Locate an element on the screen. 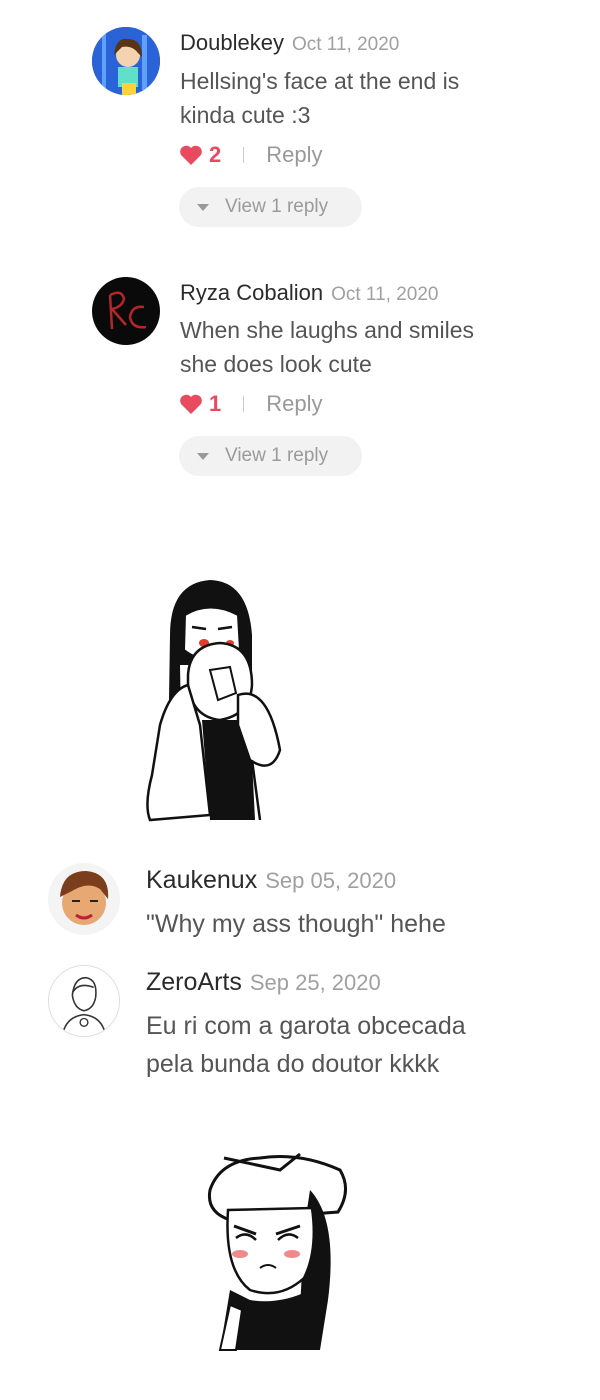 This screenshot has width=600, height=1400. comment-date: Sep 05, 2020 is located at coordinates (331, 880).